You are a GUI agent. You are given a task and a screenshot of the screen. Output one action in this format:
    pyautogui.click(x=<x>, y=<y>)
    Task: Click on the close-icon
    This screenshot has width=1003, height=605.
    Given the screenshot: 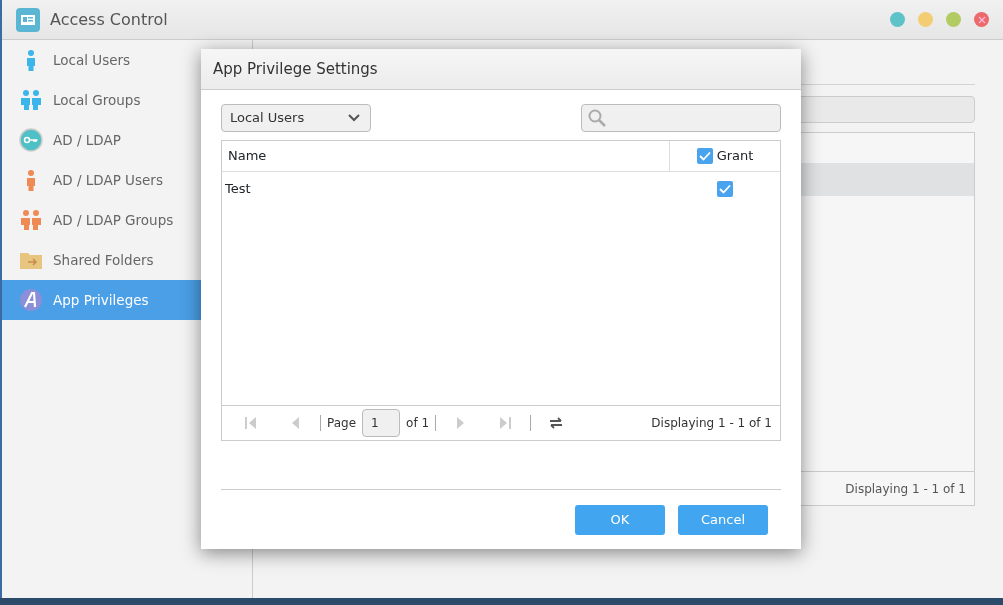 What is the action you would take?
    pyautogui.click(x=981, y=19)
    